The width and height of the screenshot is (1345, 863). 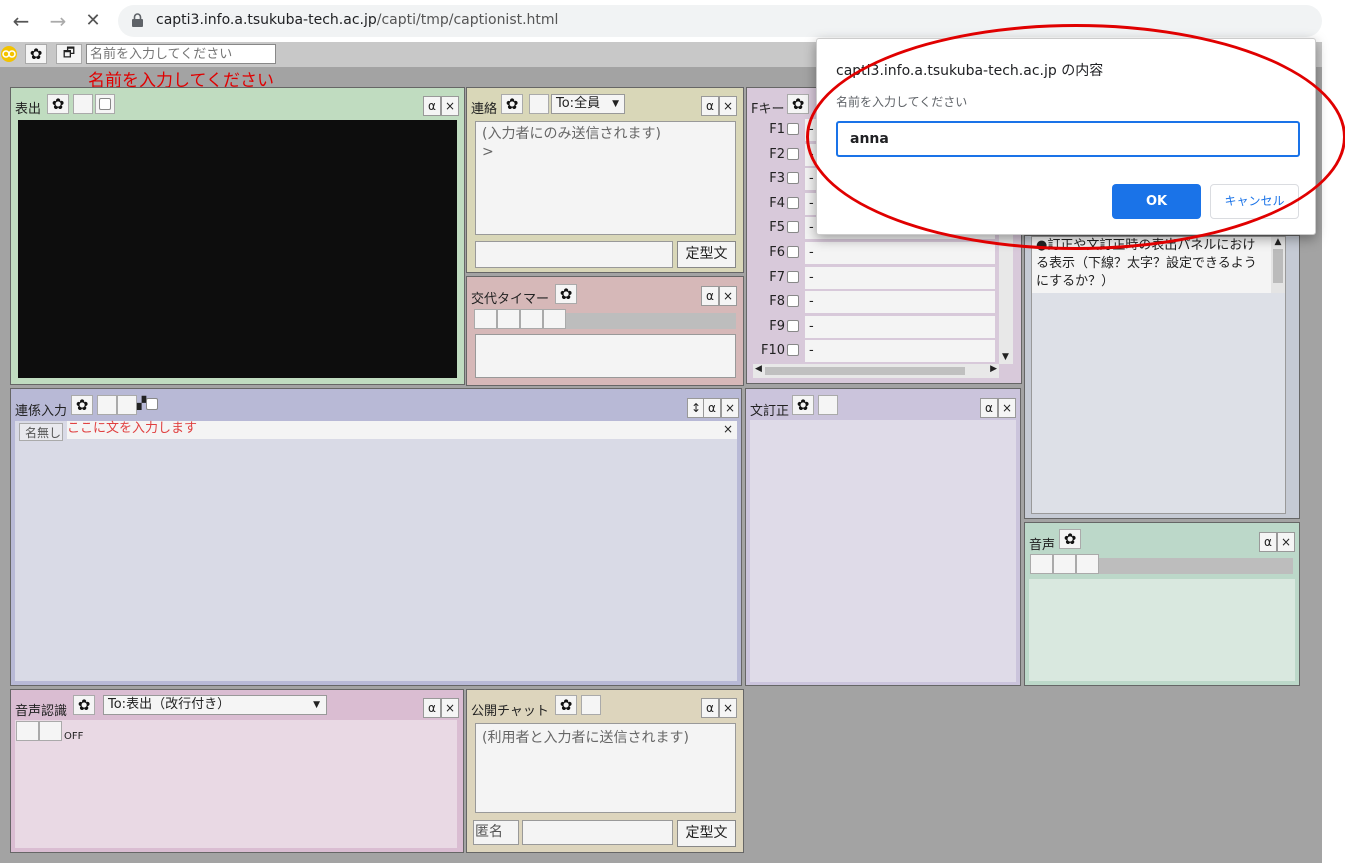 I want to click on toggle-button, so click(x=105, y=104).